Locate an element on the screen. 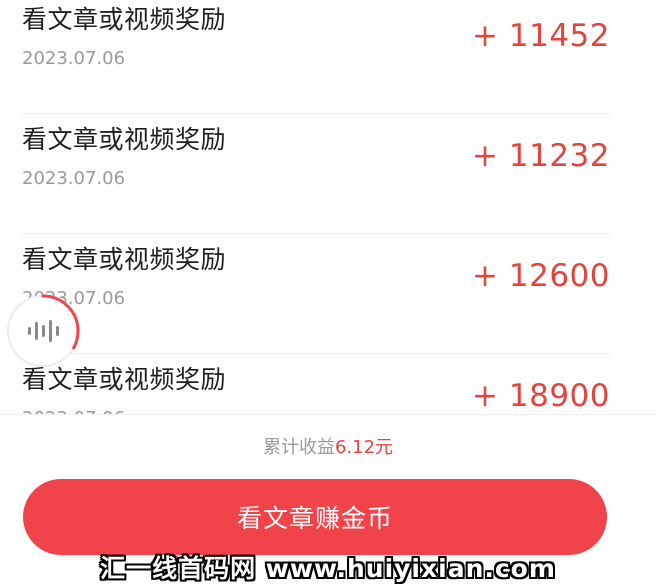  record-amount: + 18900 is located at coordinates (541, 396).